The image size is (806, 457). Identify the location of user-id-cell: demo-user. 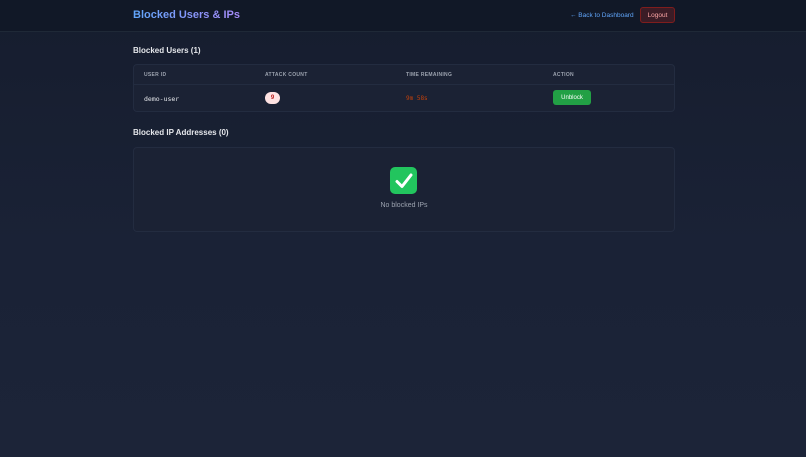
(162, 99).